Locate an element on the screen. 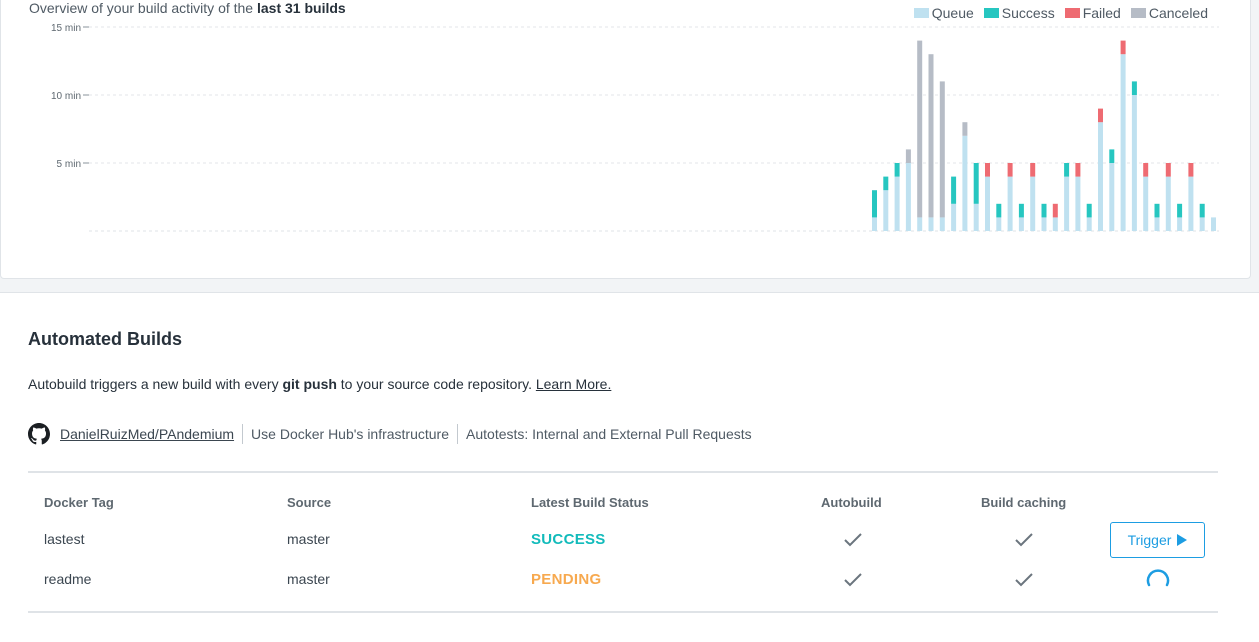  status-success: SUCCESS is located at coordinates (568, 539).